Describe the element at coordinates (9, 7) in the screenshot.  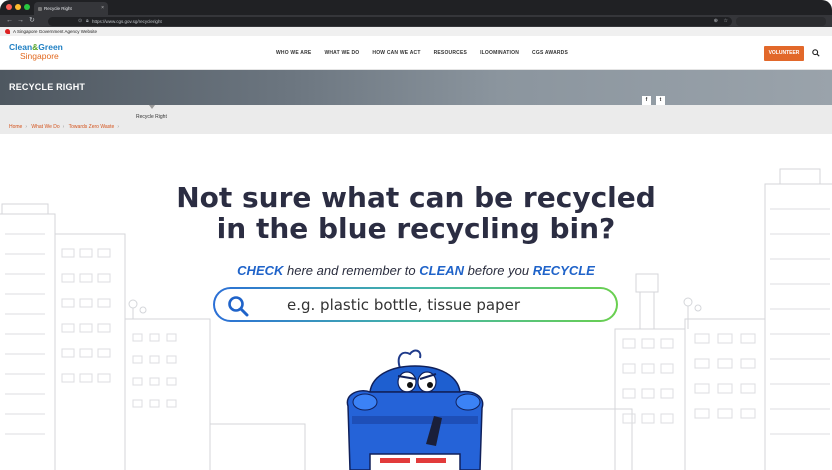
I see `close-window-button` at that location.